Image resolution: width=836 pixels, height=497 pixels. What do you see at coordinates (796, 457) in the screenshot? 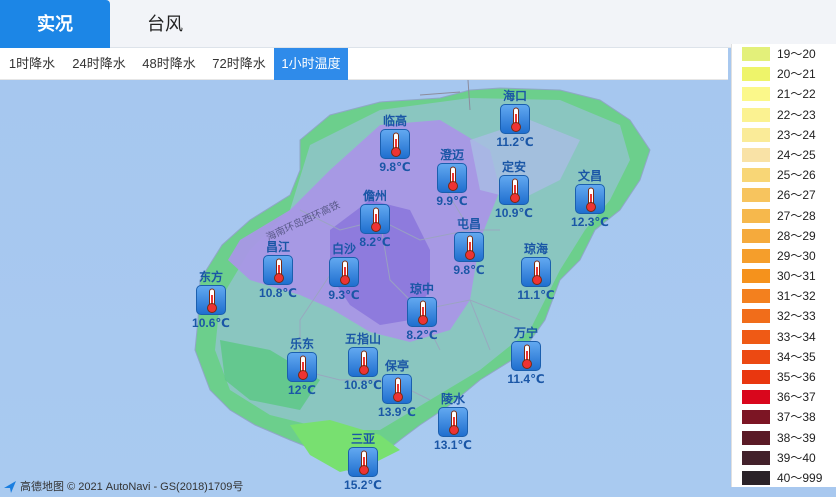
I see `legend-label: 39～40` at bounding box center [796, 457].